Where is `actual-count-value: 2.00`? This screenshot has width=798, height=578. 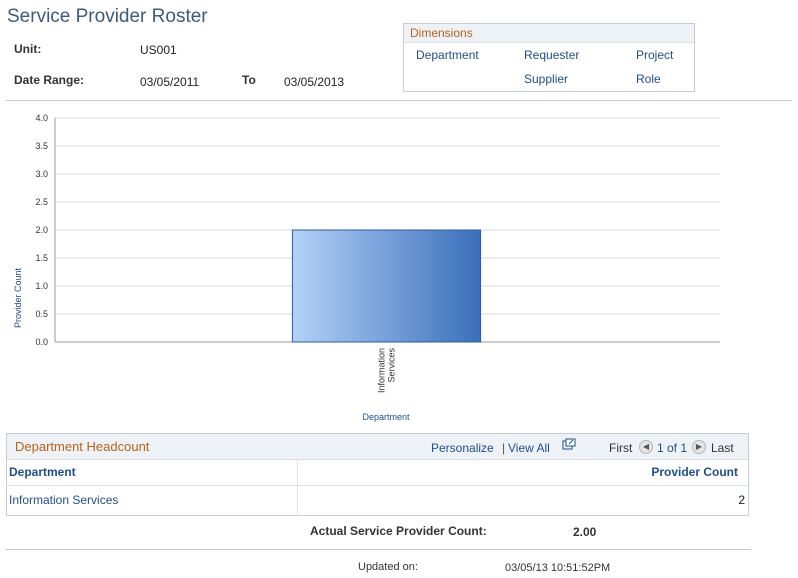 actual-count-value: 2.00 is located at coordinates (585, 532).